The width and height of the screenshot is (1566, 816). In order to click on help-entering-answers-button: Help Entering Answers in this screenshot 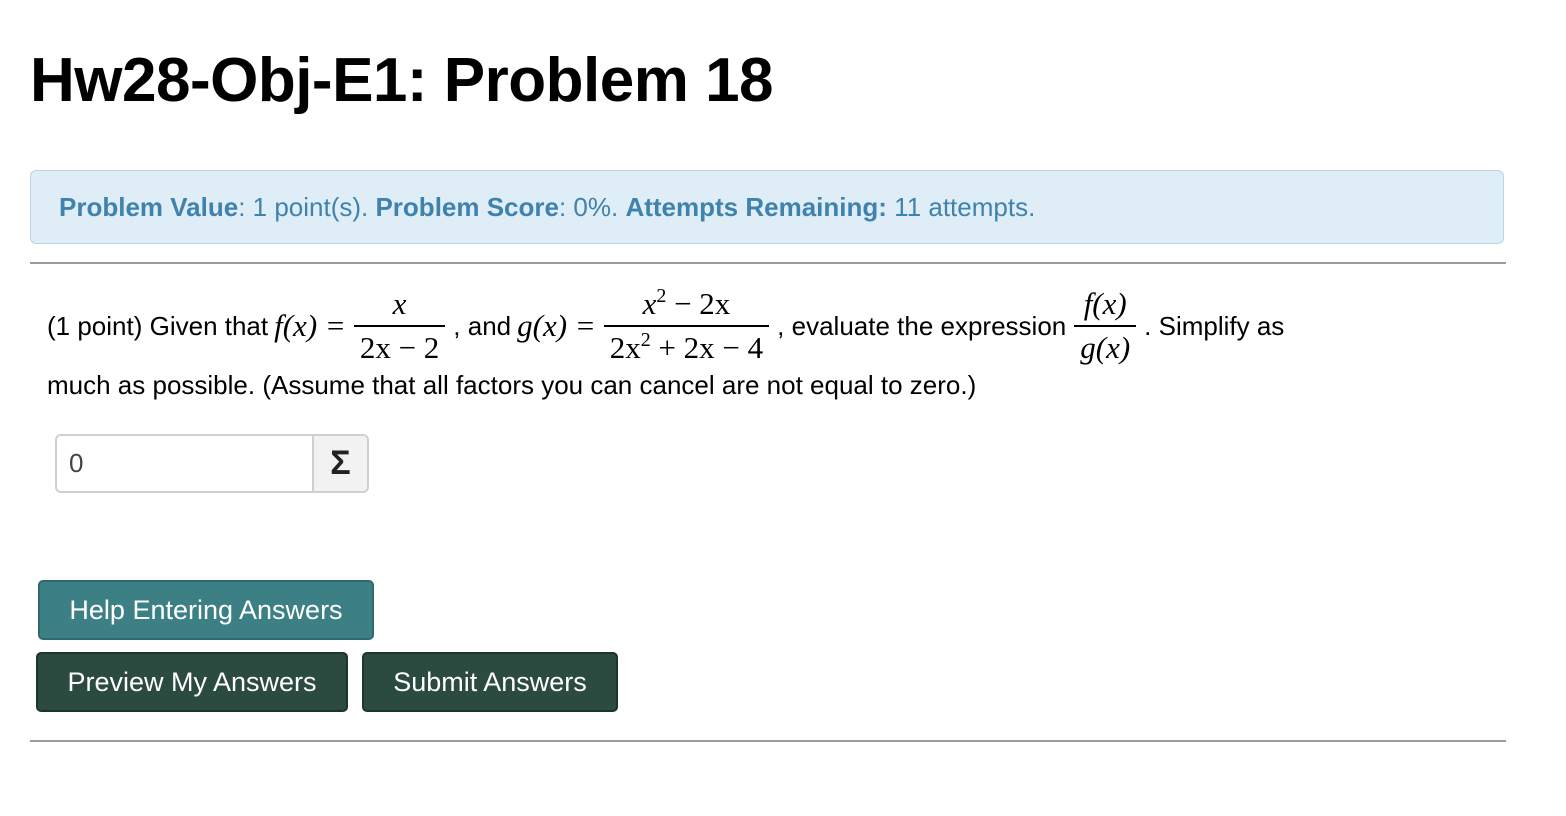, I will do `click(206, 610)`.